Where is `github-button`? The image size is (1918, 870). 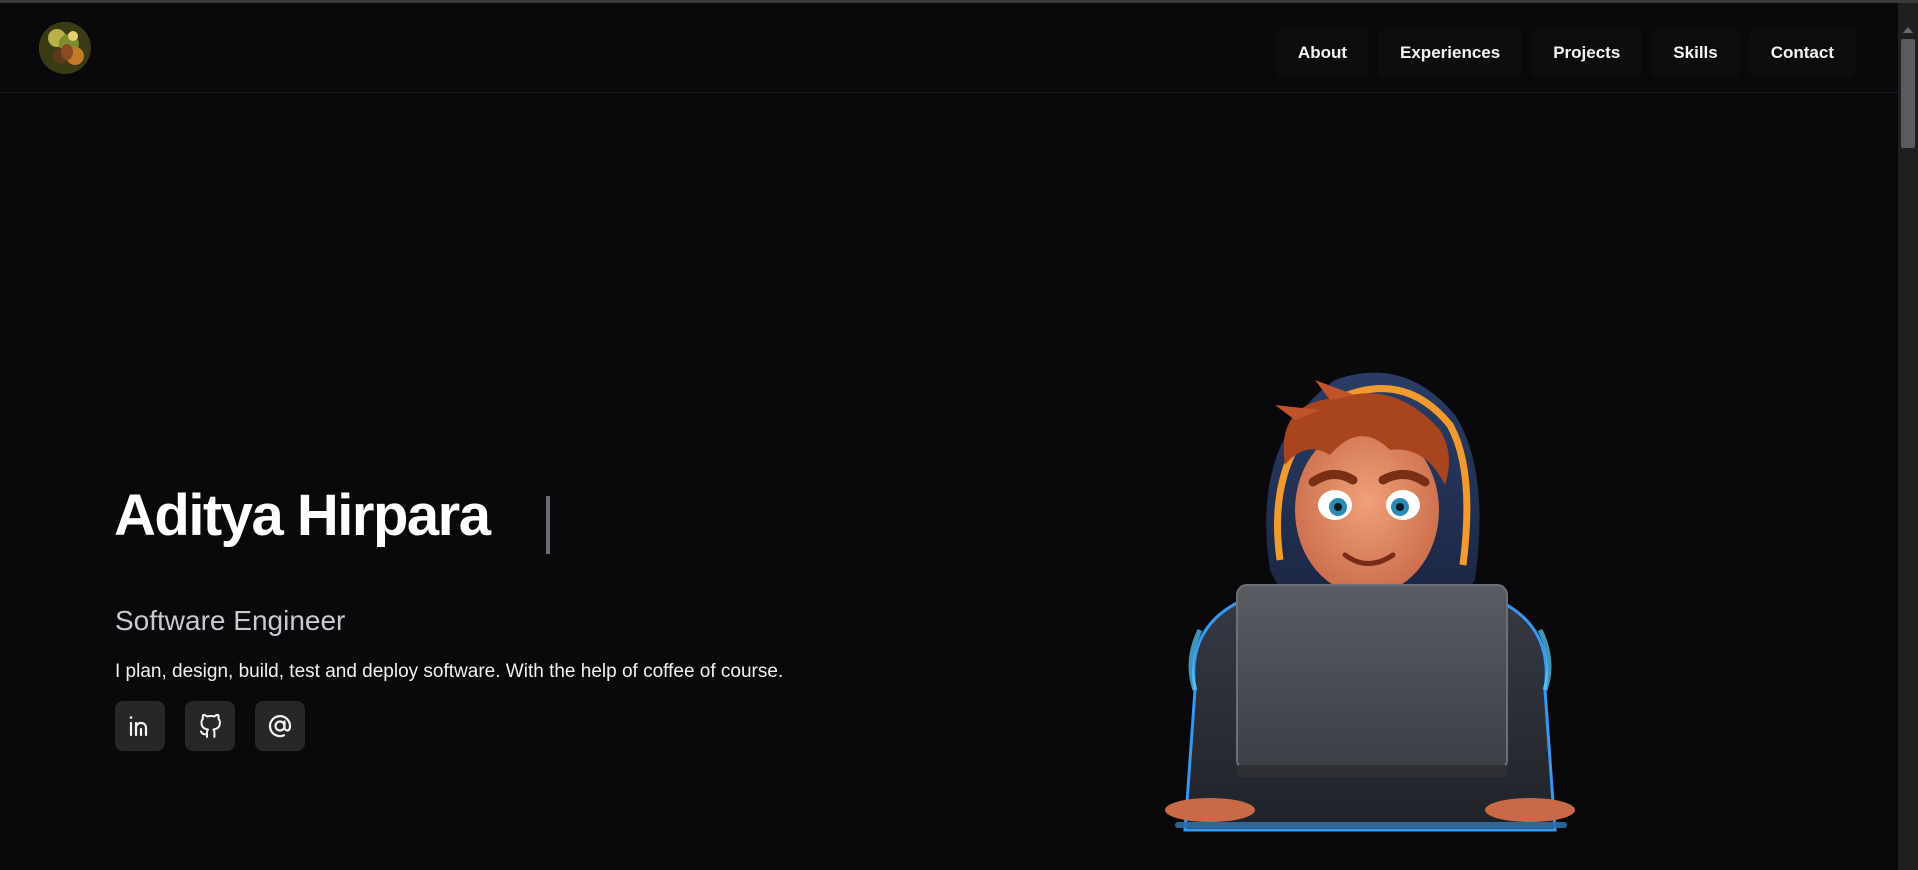
github-button is located at coordinates (210, 726).